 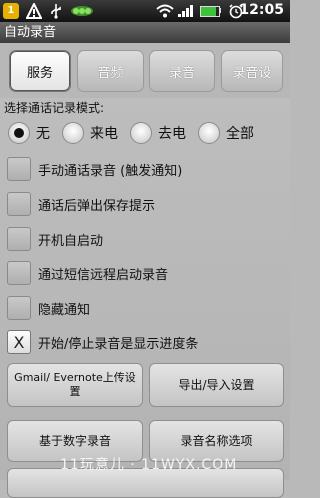 I want to click on option-autostart: 开机自启动, so click(x=55, y=239).